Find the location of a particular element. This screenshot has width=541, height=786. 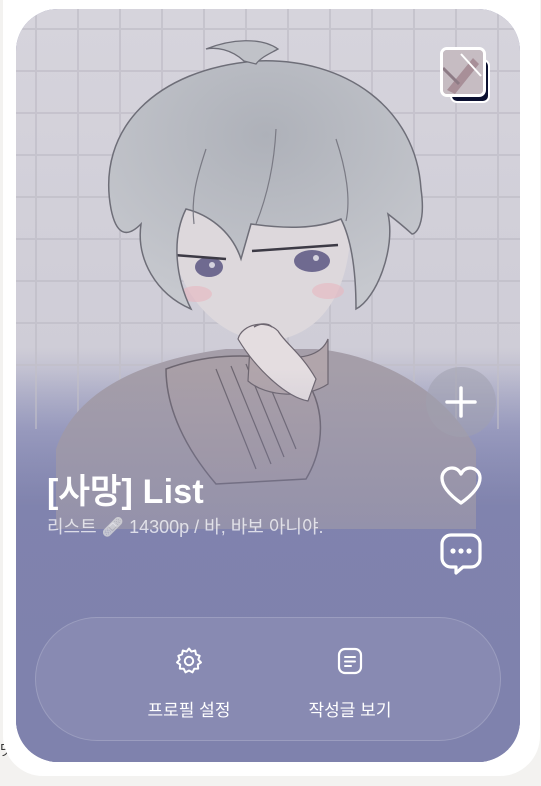

heart-icon is located at coordinates (461, 485).